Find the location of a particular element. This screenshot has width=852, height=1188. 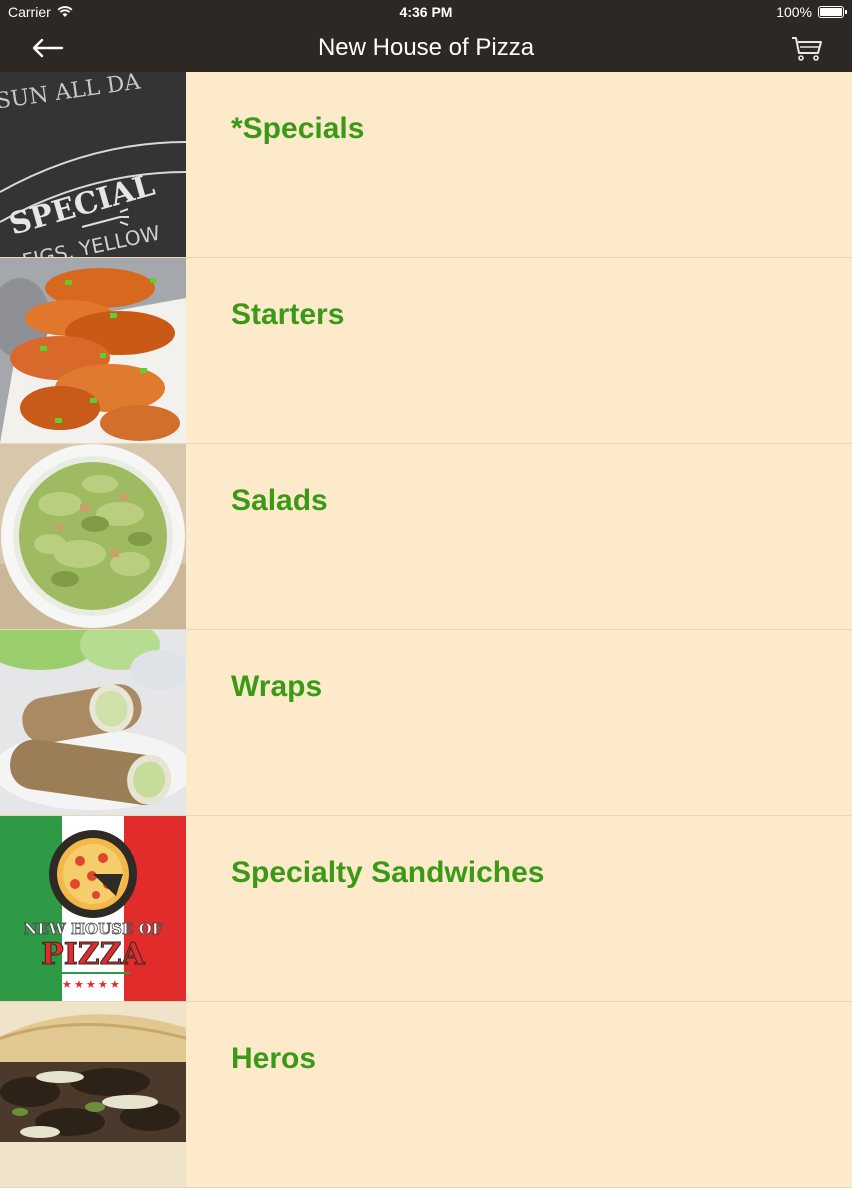

status-right: 100% is located at coordinates (811, 12).